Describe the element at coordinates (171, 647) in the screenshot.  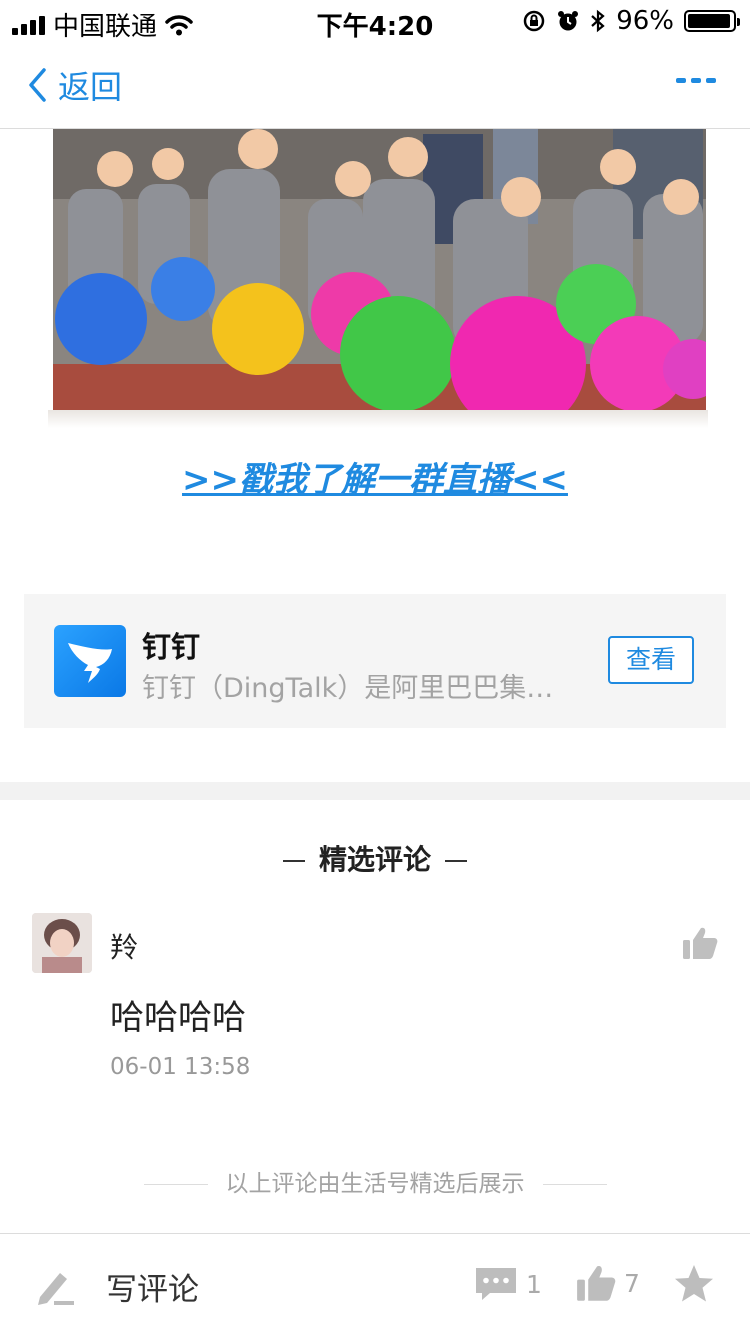
I see `app-name: 钉钉` at that location.